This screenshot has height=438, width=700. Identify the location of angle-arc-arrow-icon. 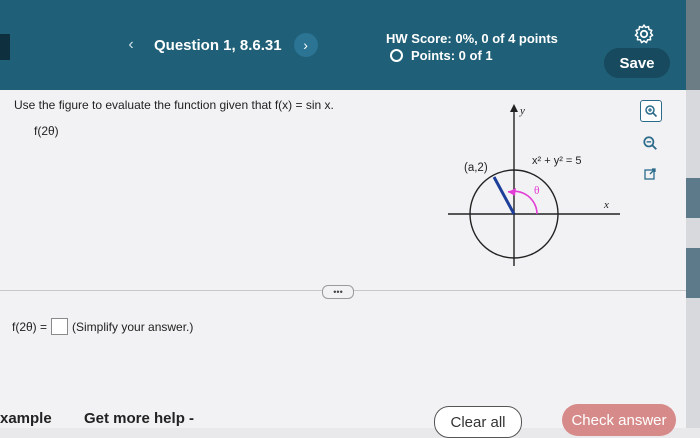
(512, 192).